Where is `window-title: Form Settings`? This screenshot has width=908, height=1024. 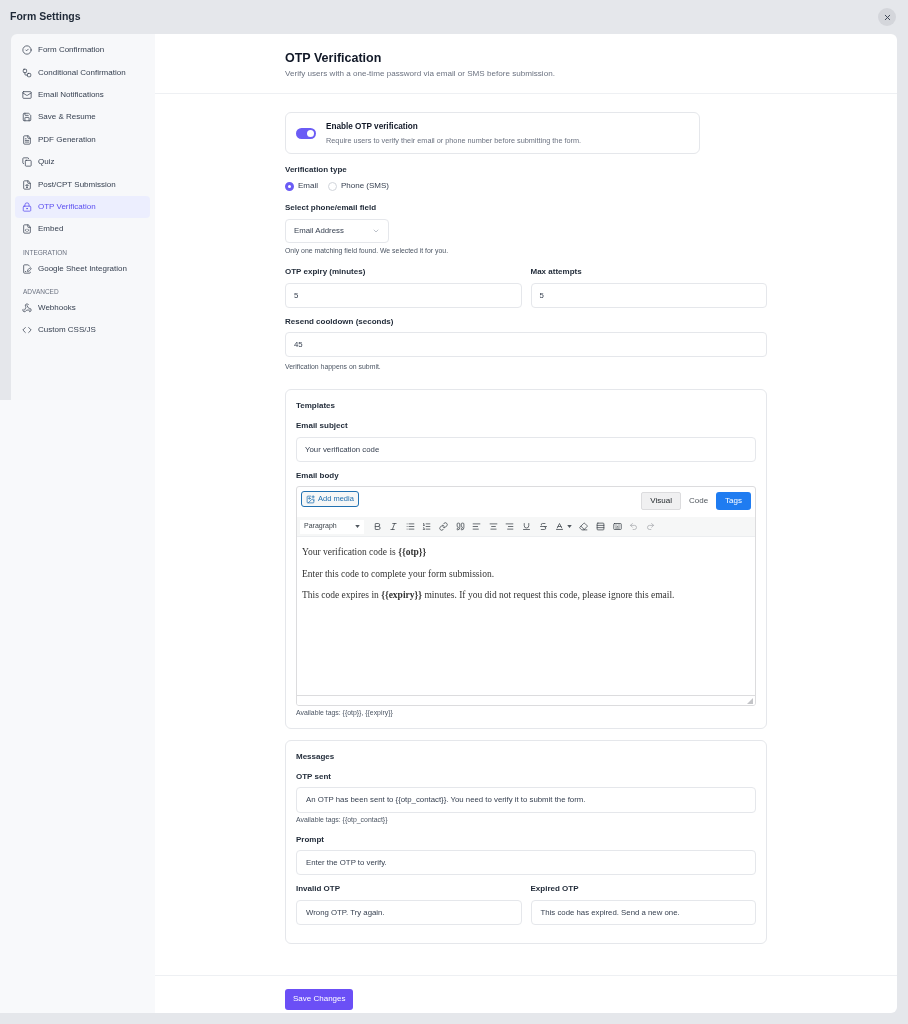 window-title: Form Settings is located at coordinates (45, 17).